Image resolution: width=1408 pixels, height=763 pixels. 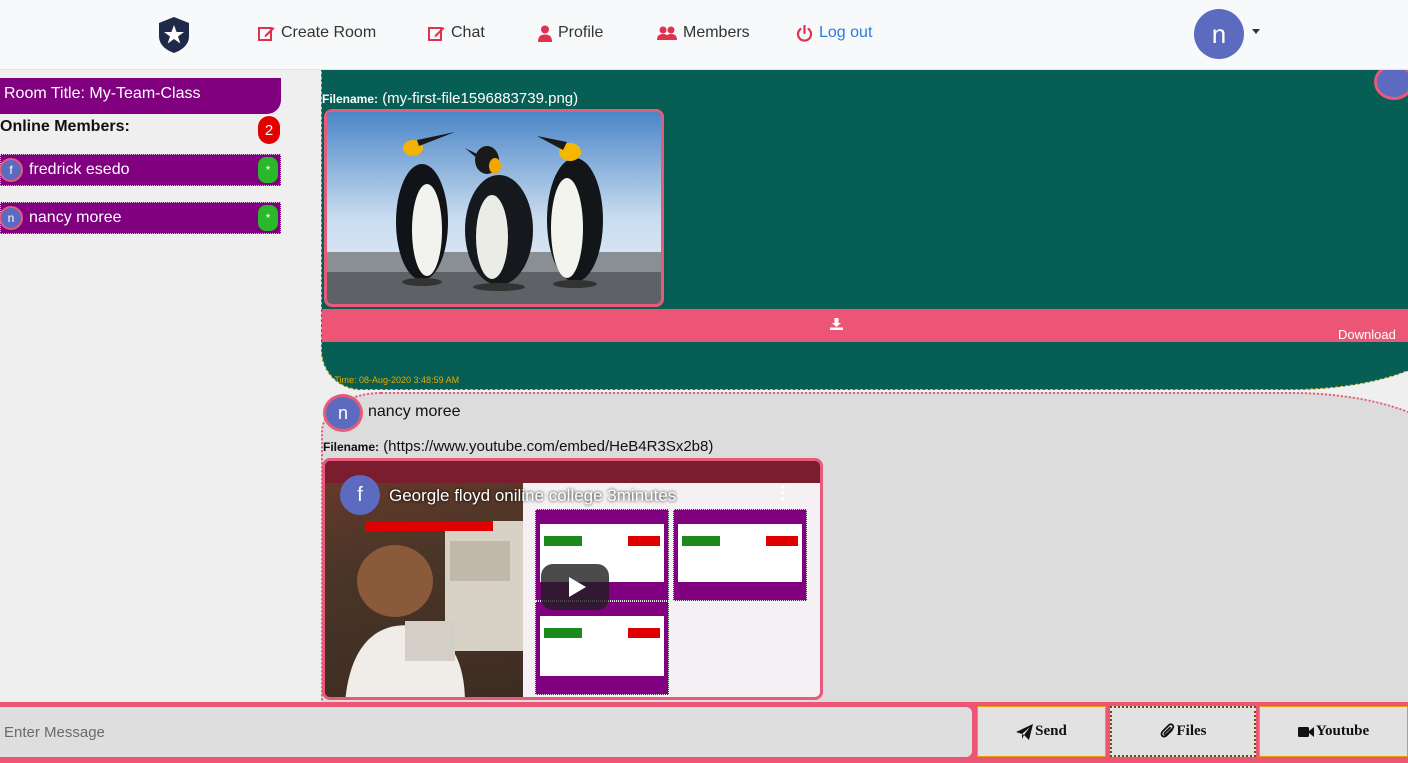 I want to click on nav-profile: Profile, so click(x=570, y=33).